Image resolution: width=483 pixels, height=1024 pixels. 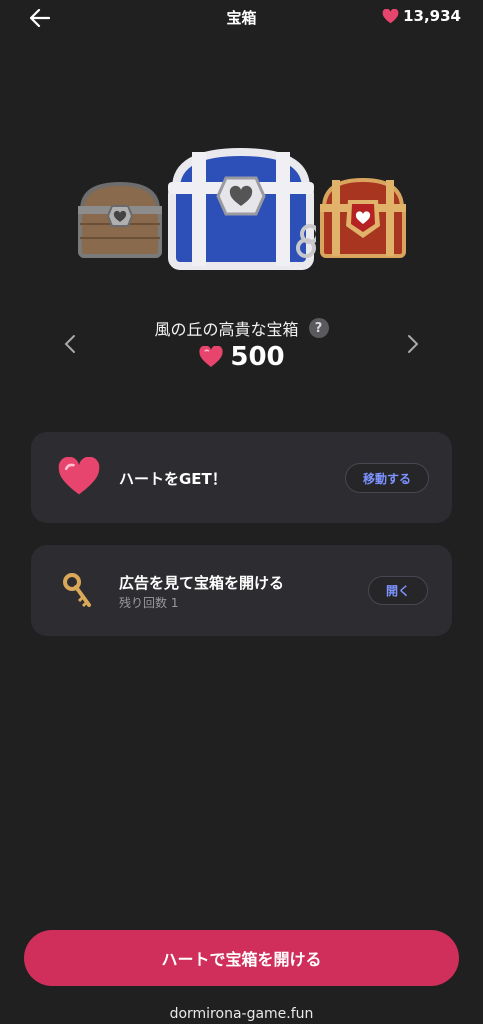 I want to click on get-hearts-label: ハートをGET！, so click(x=173, y=479).